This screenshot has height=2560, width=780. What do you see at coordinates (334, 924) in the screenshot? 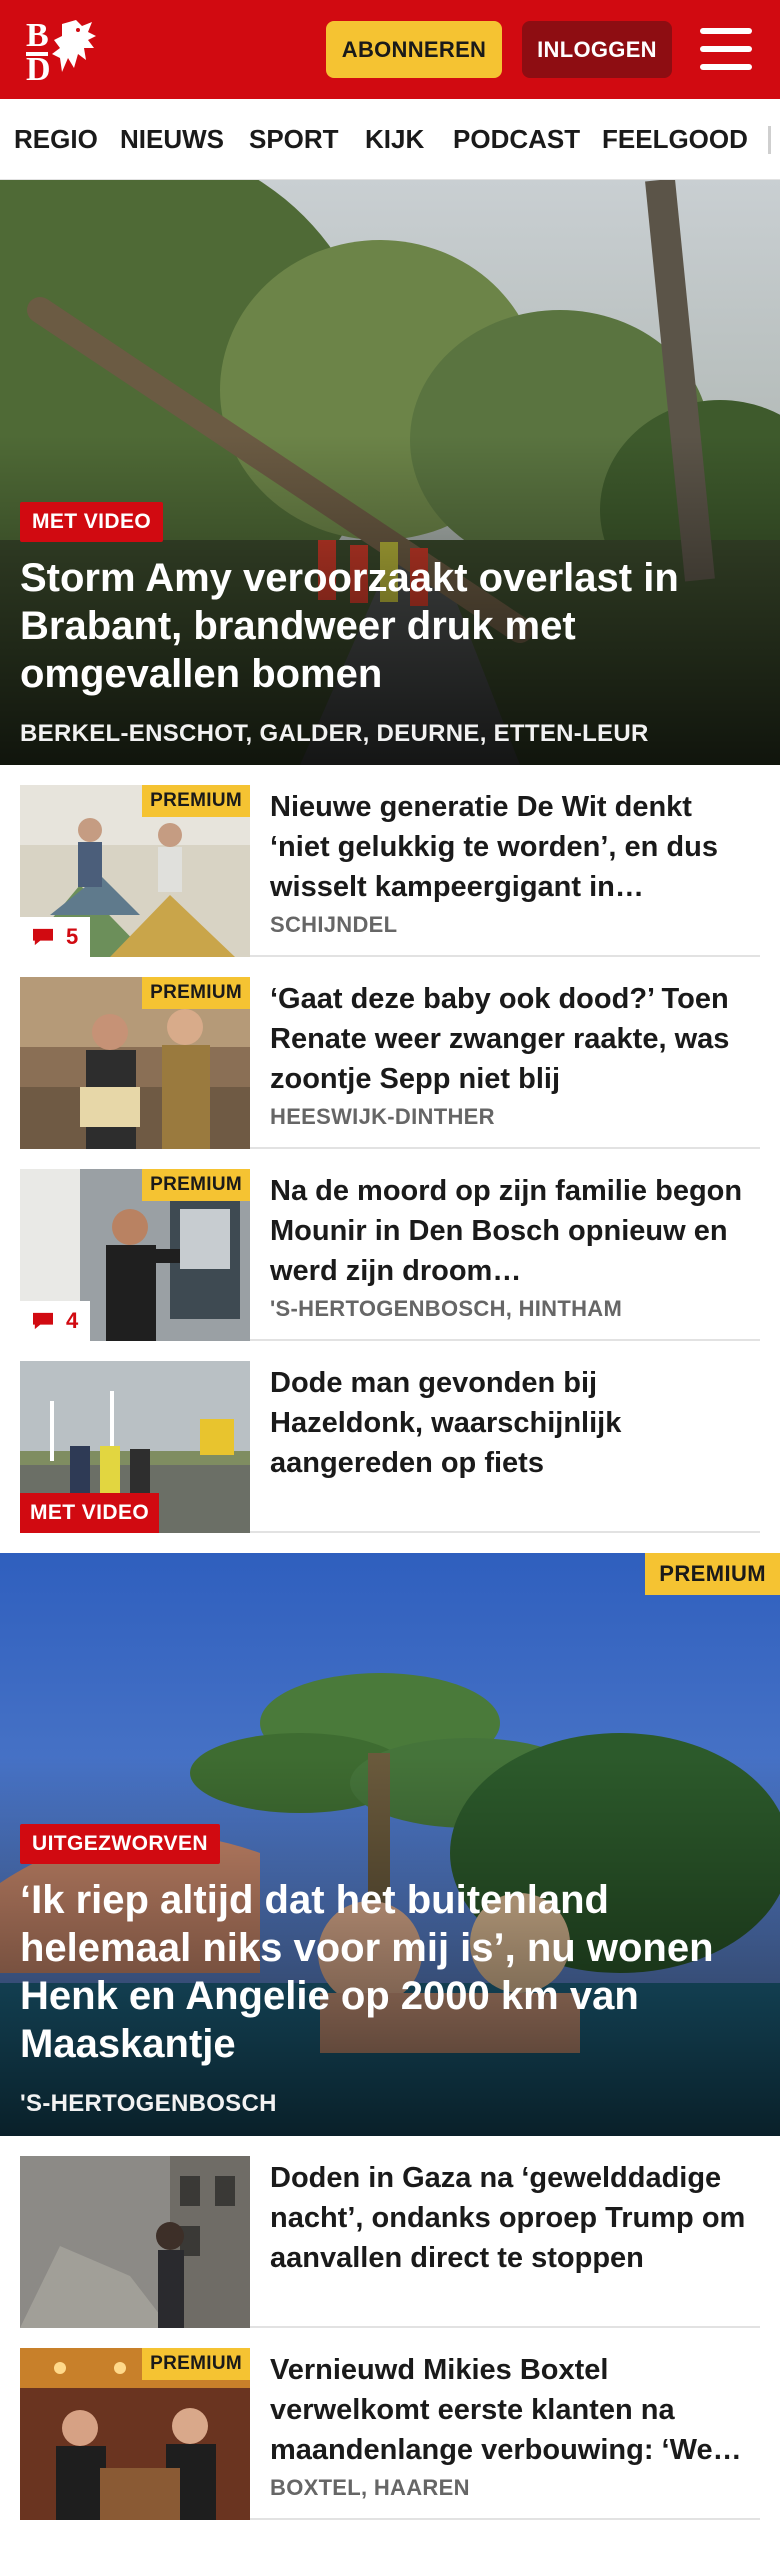
I see `article-location: SCHIJNDEL` at bounding box center [334, 924].